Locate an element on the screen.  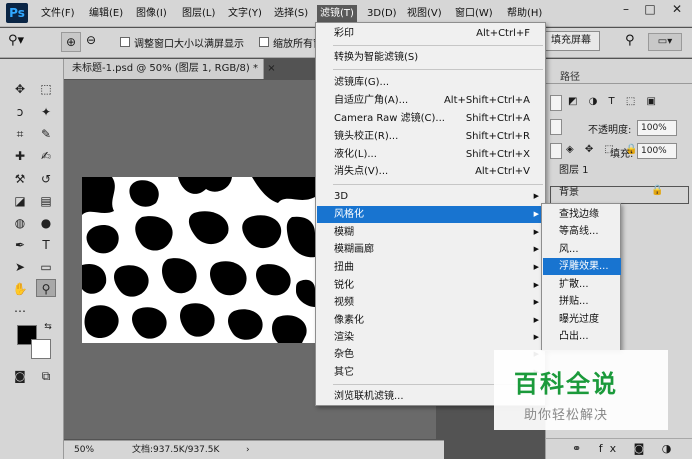
noise-pattern-image is located at coordinates (198, 260).